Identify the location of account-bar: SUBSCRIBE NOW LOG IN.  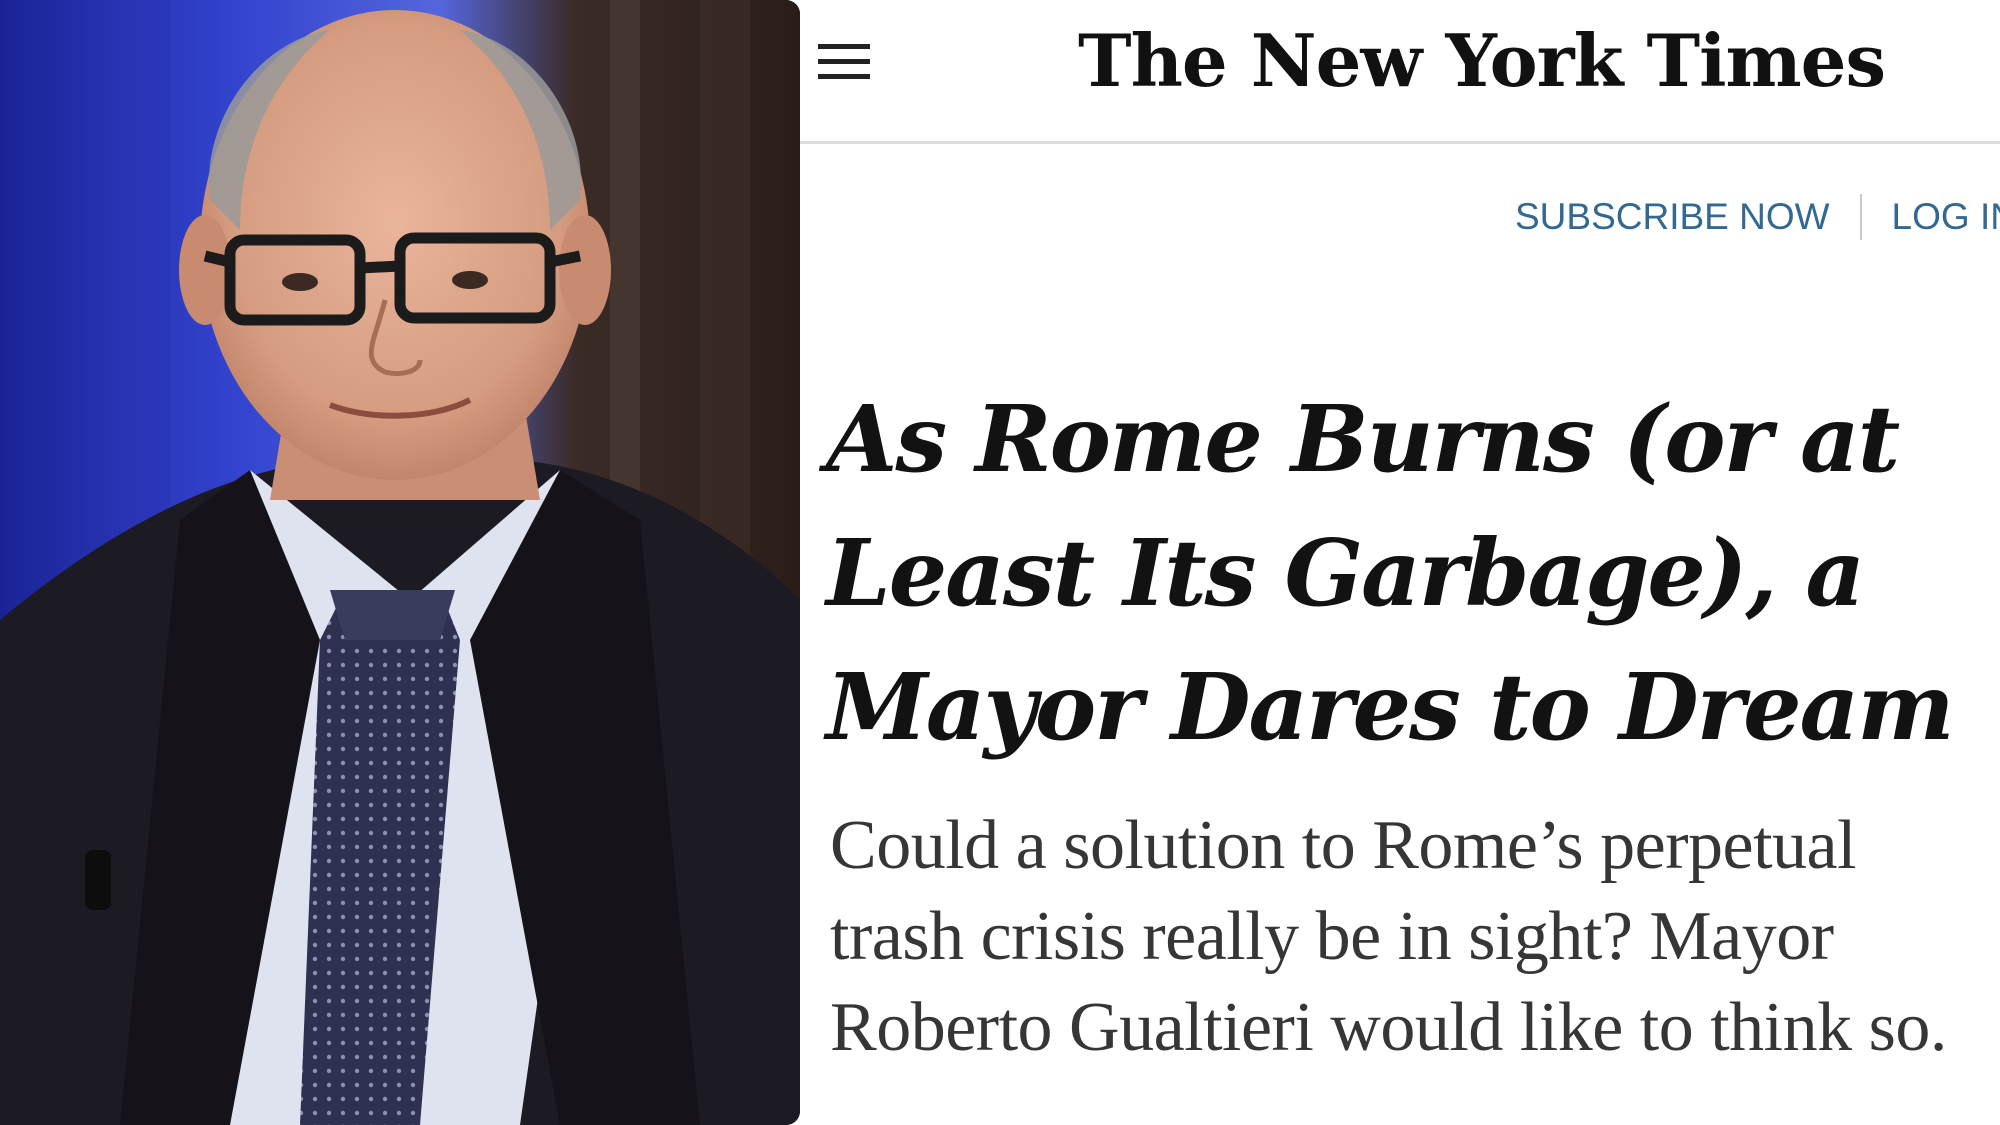
(1757, 217).